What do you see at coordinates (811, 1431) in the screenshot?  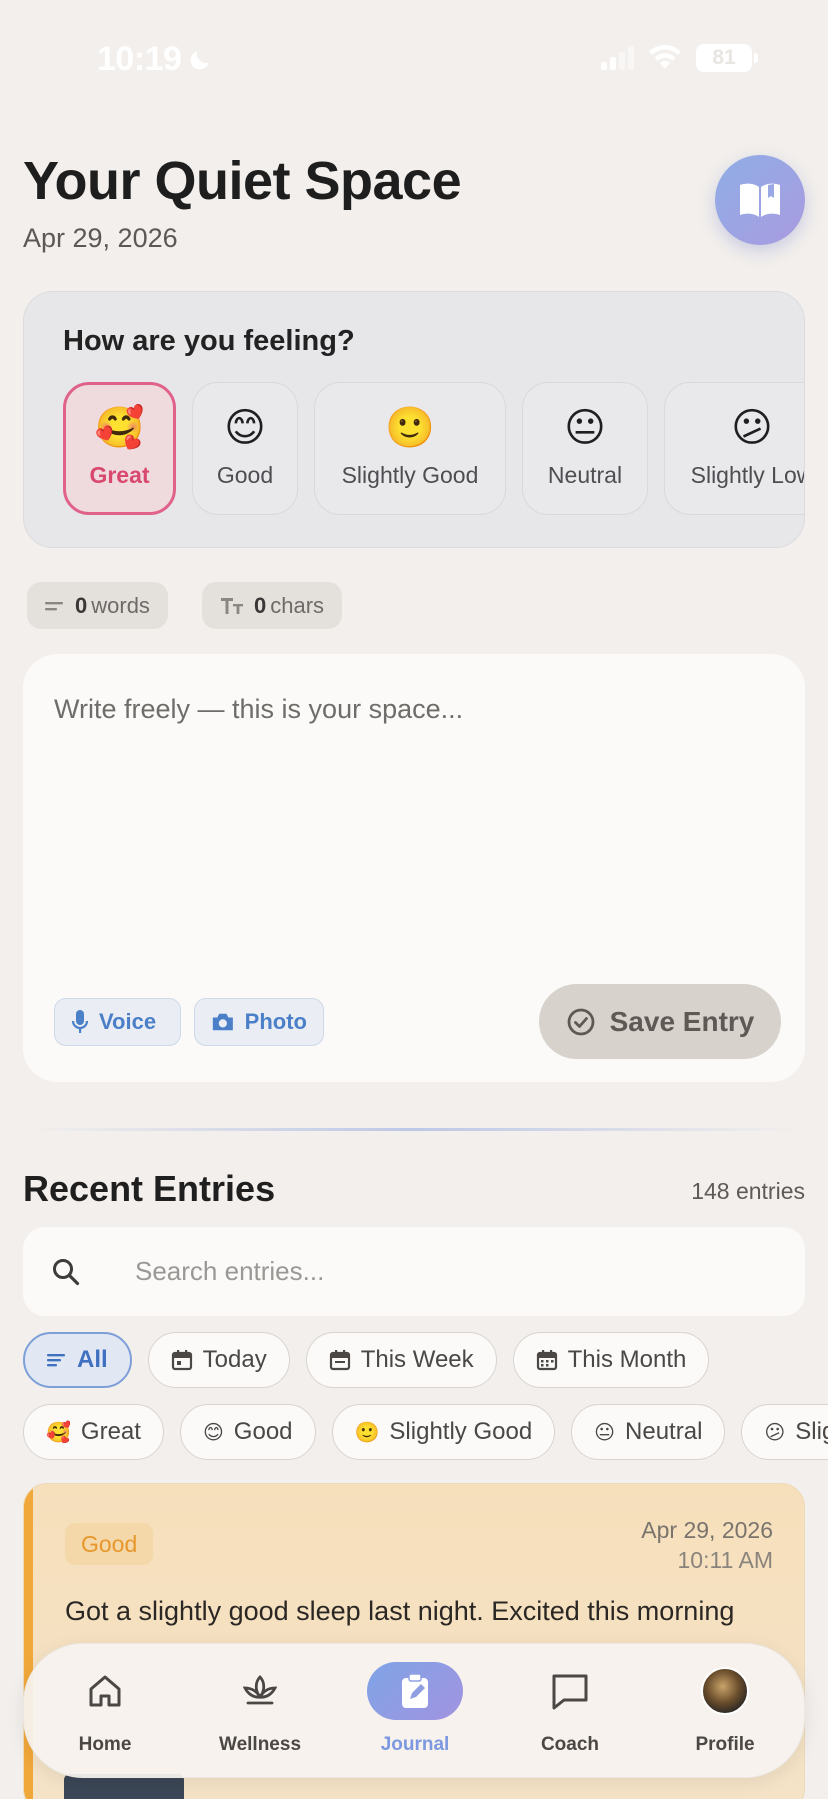 I see `filter-label: Slightly Low` at bounding box center [811, 1431].